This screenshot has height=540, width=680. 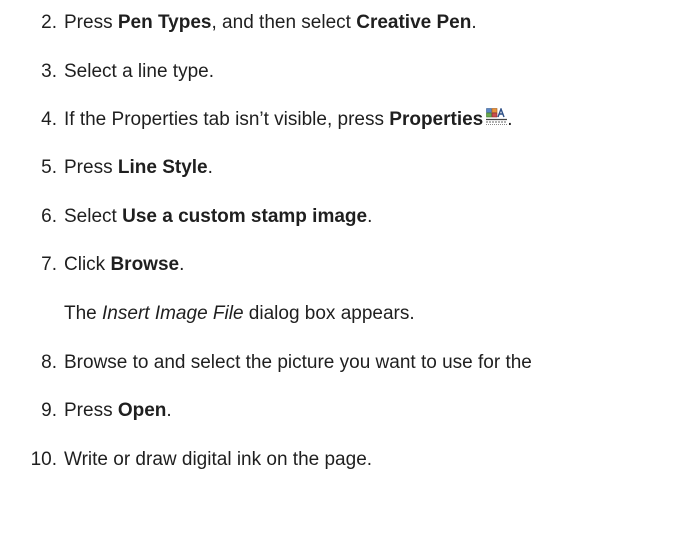 I want to click on step-number: 4., so click(x=49, y=119).